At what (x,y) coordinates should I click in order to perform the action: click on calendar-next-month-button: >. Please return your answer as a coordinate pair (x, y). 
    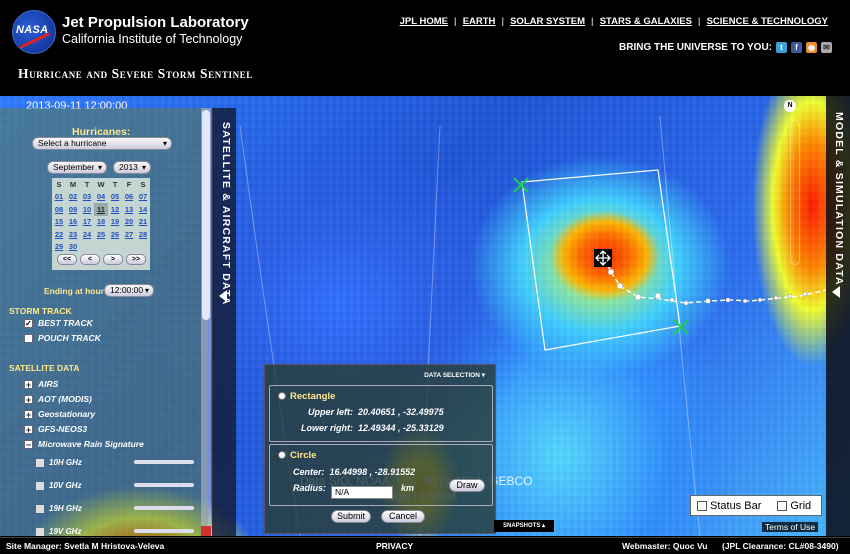
    Looking at the image, I should click on (113, 259).